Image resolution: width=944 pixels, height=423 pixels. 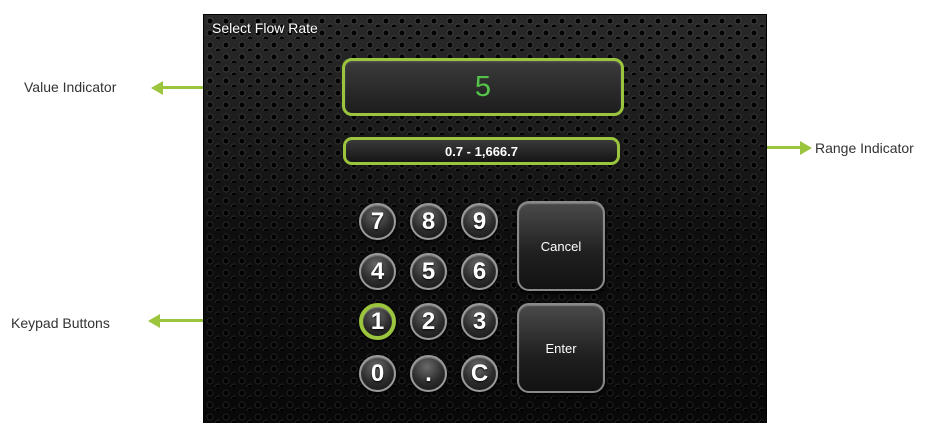 I want to click on callout-range-indicator: Range Indicator, so click(x=864, y=148).